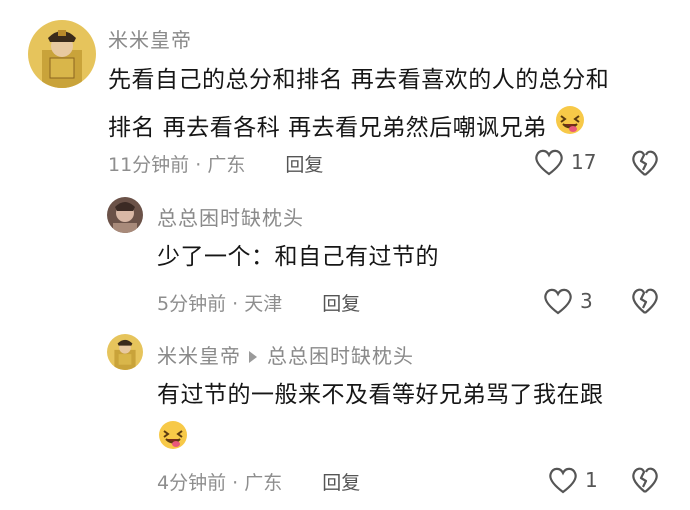  What do you see at coordinates (586, 301) in the screenshot?
I see `like-count: 3` at bounding box center [586, 301].